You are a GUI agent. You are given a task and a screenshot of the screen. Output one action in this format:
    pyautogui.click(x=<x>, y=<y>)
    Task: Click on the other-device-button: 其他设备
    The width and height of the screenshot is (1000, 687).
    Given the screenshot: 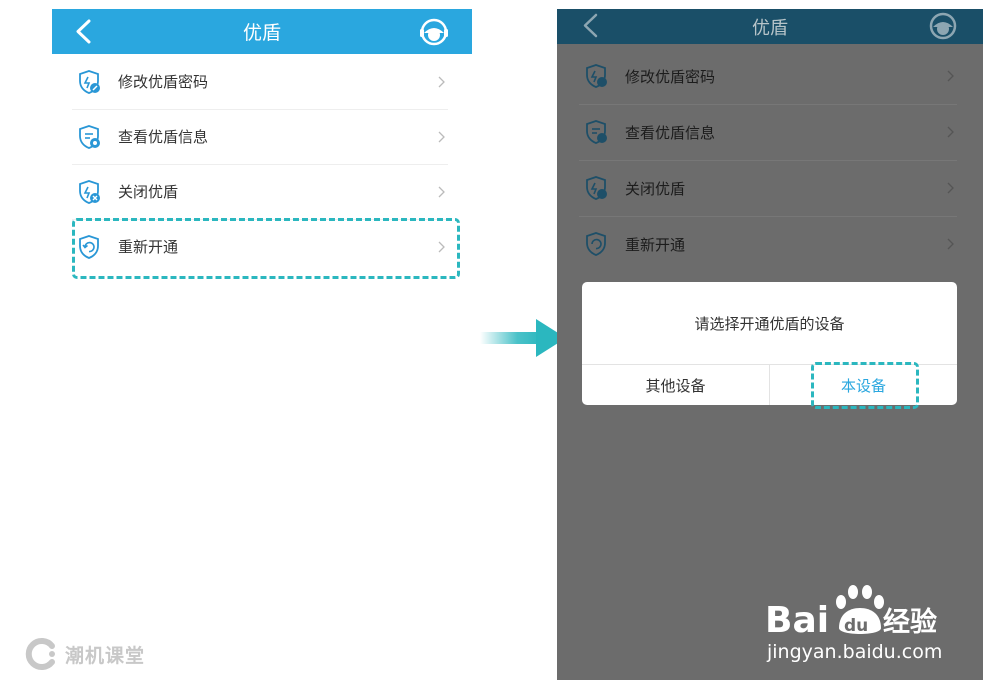 What is the action you would take?
    pyautogui.click(x=675, y=385)
    